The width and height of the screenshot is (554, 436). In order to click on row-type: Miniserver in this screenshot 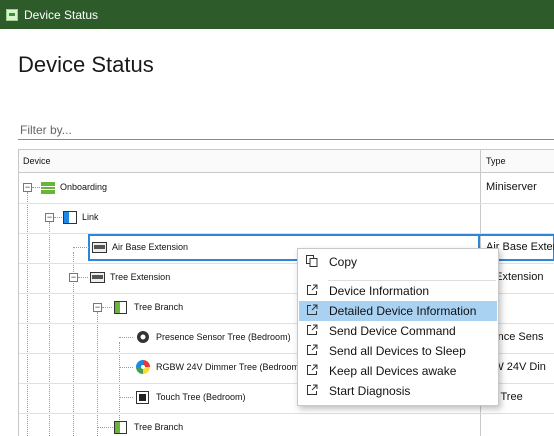, I will do `click(511, 187)`.